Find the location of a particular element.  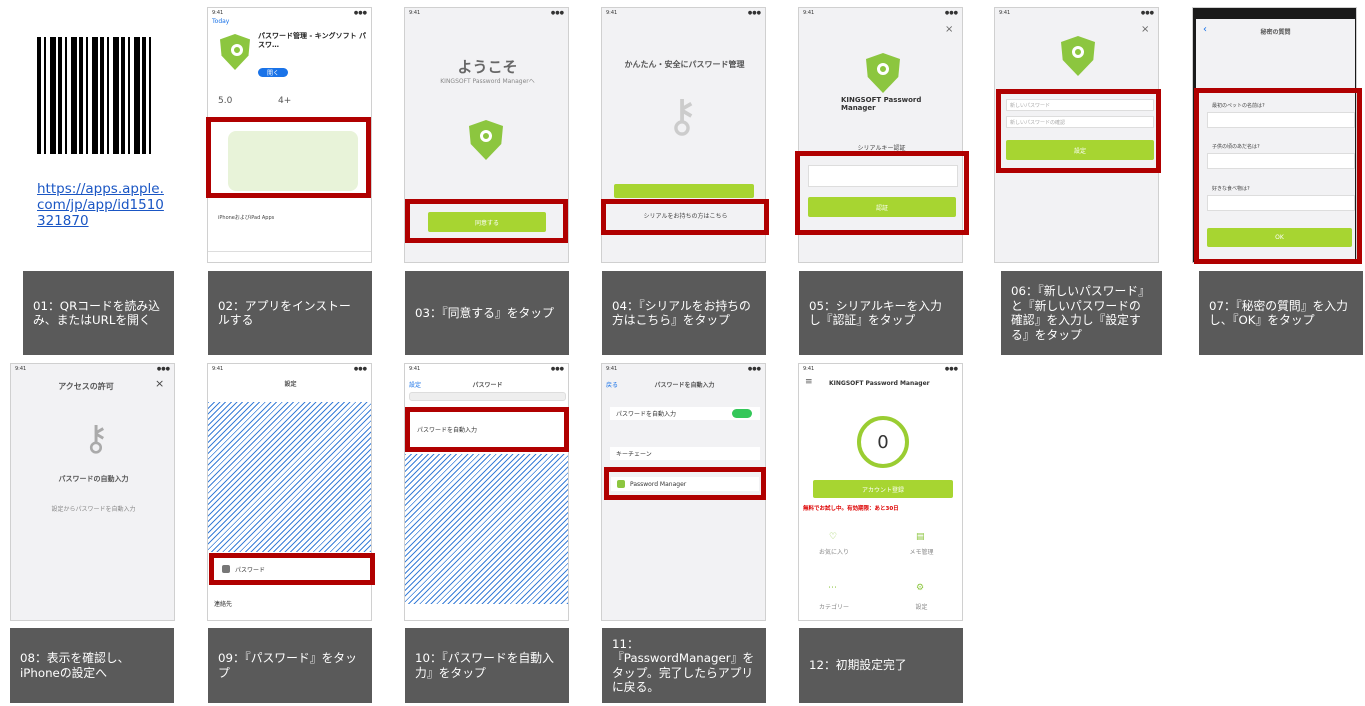

memo-icon: ▤ is located at coordinates (920, 537).